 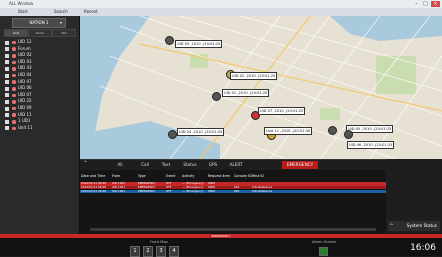 What do you see at coordinates (40, 115) in the screenshot?
I see `unit-list-item: UID 11` at bounding box center [40, 115].